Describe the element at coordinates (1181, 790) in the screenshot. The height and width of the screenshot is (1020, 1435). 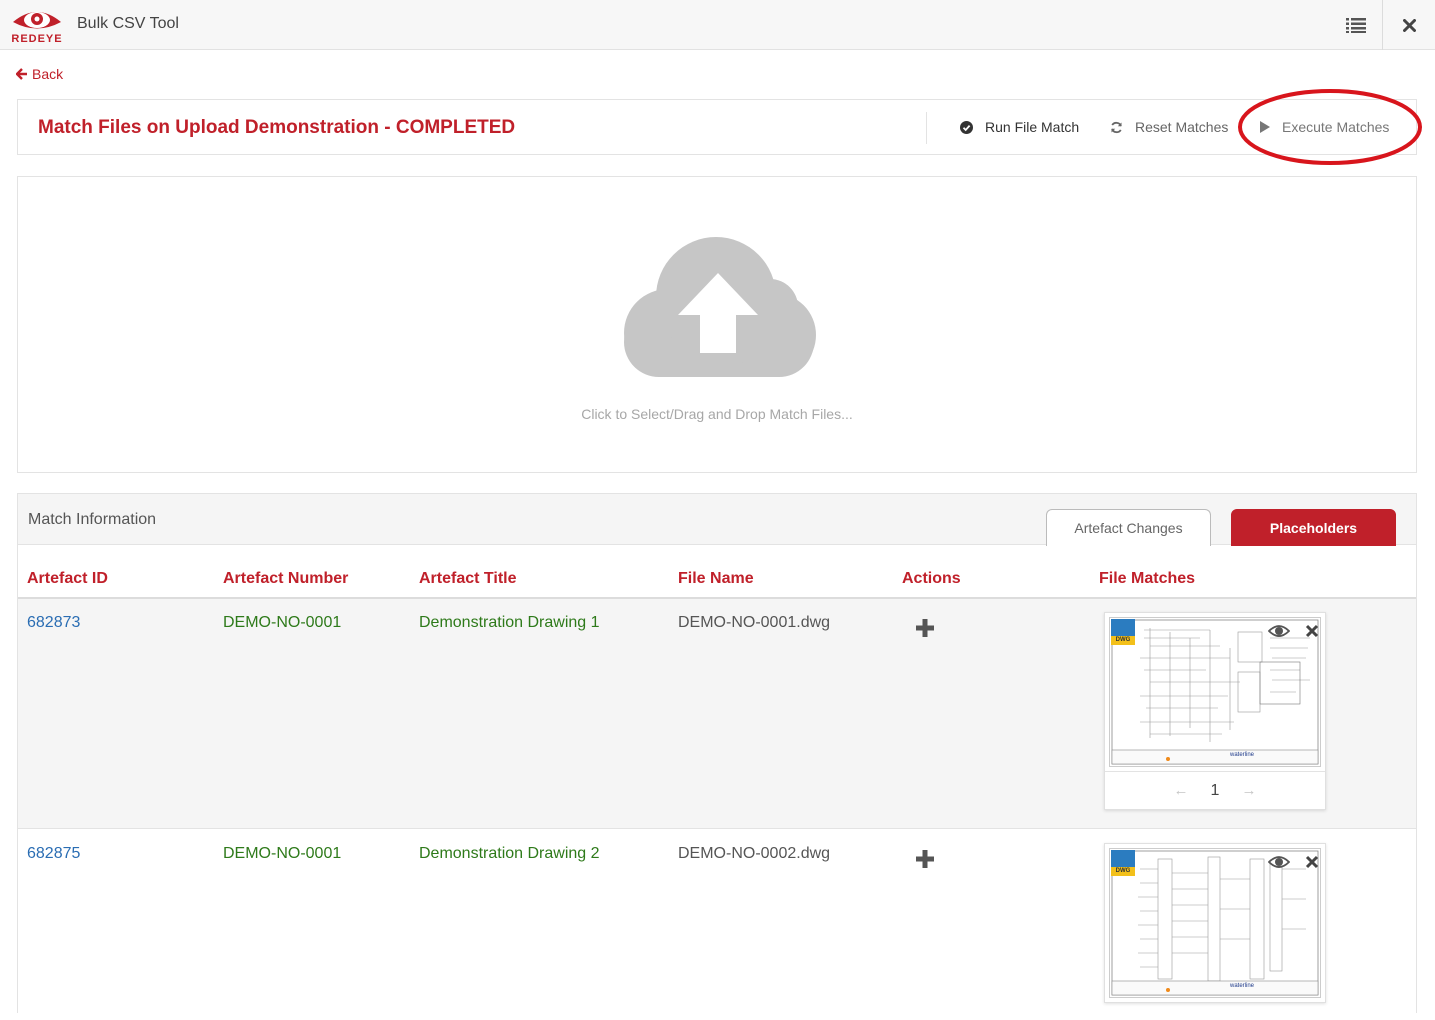
I see `arrow-left-icon: ←` at that location.